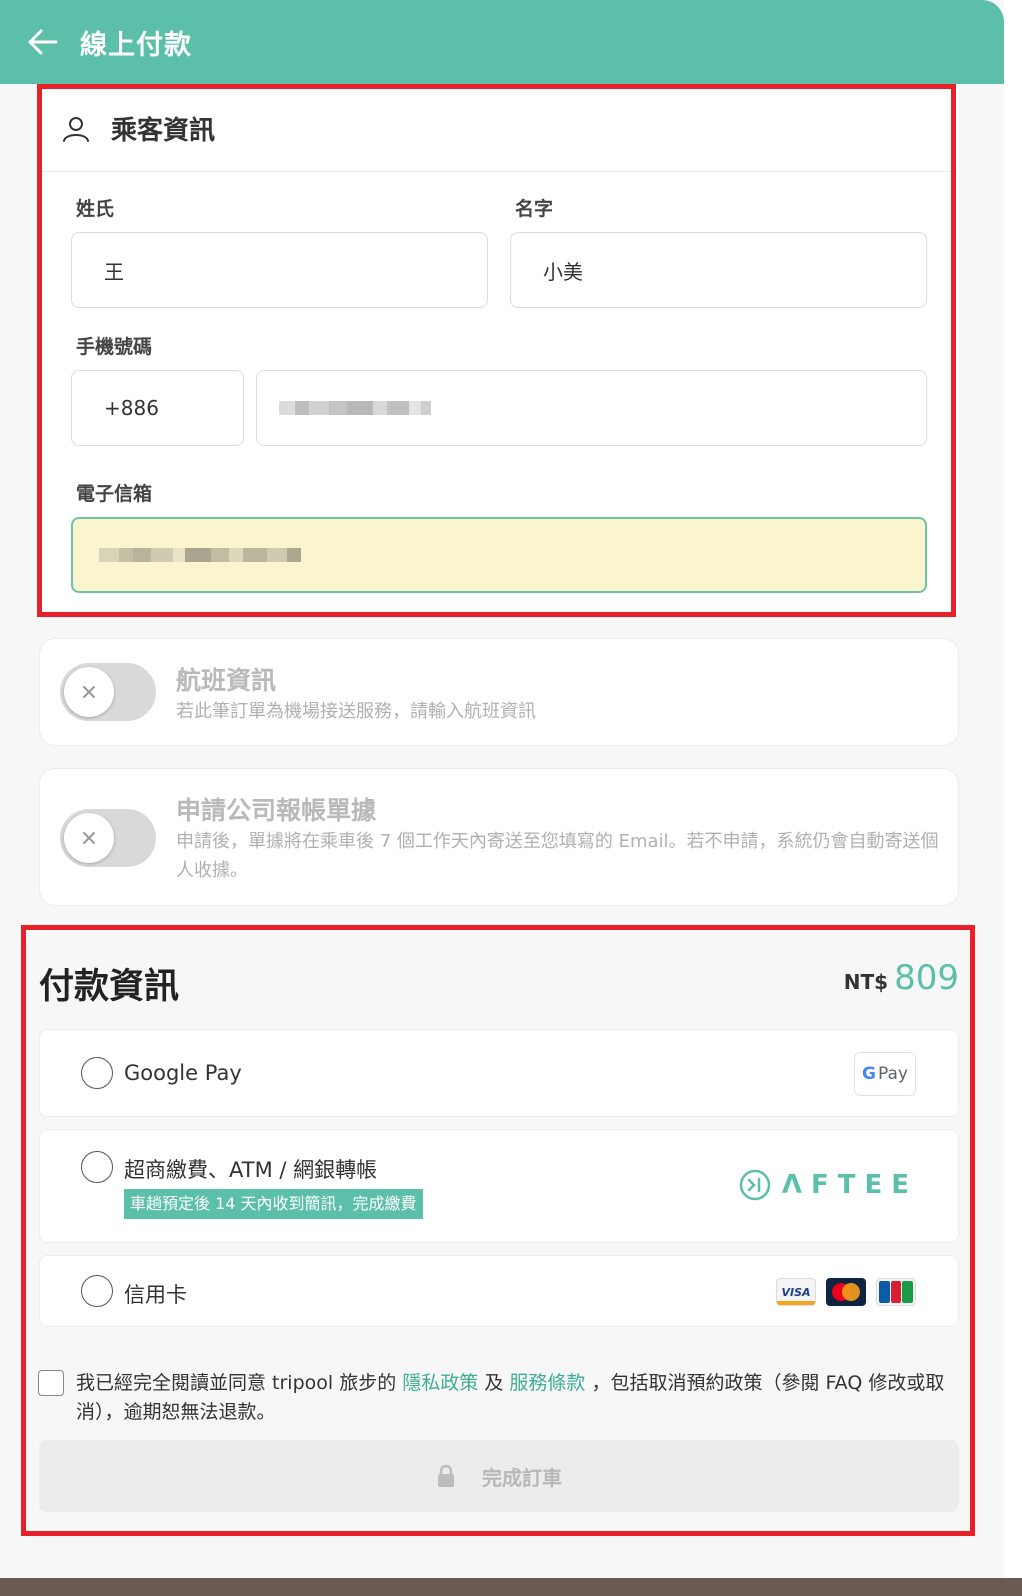 This screenshot has height=1596, width=1022. Describe the element at coordinates (547, 1383) in the screenshot. I see `terms-of-service-link: 服務條款` at that location.